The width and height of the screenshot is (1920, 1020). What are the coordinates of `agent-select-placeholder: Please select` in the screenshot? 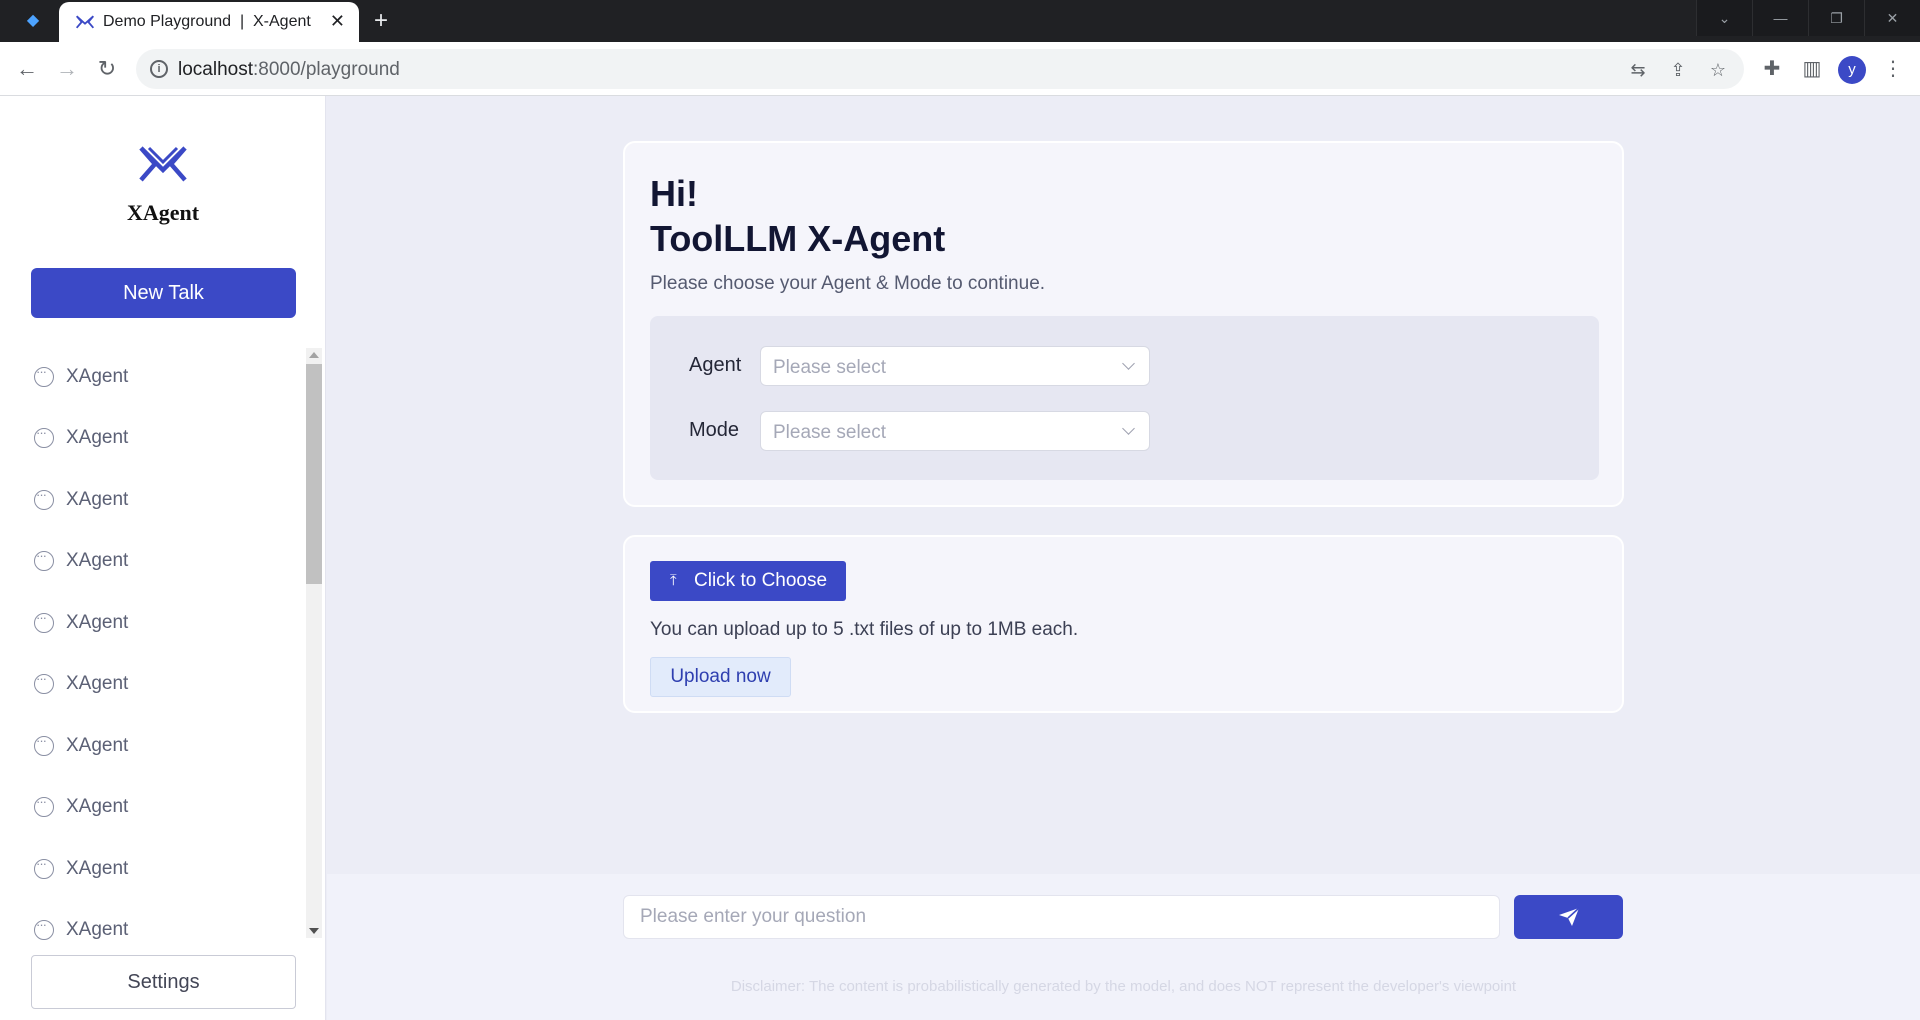 It's located at (830, 367).